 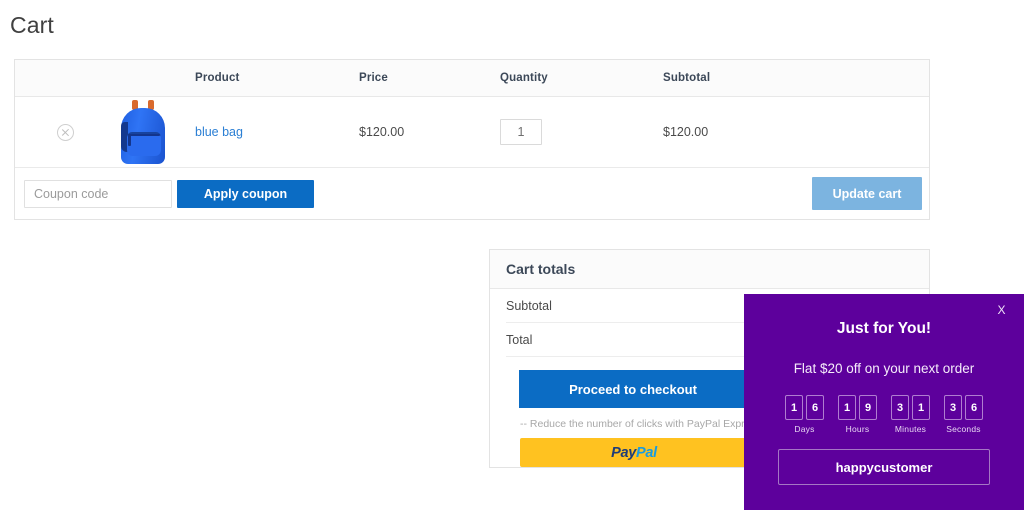 I want to click on paypal-logo-pay: Pay, so click(x=624, y=452).